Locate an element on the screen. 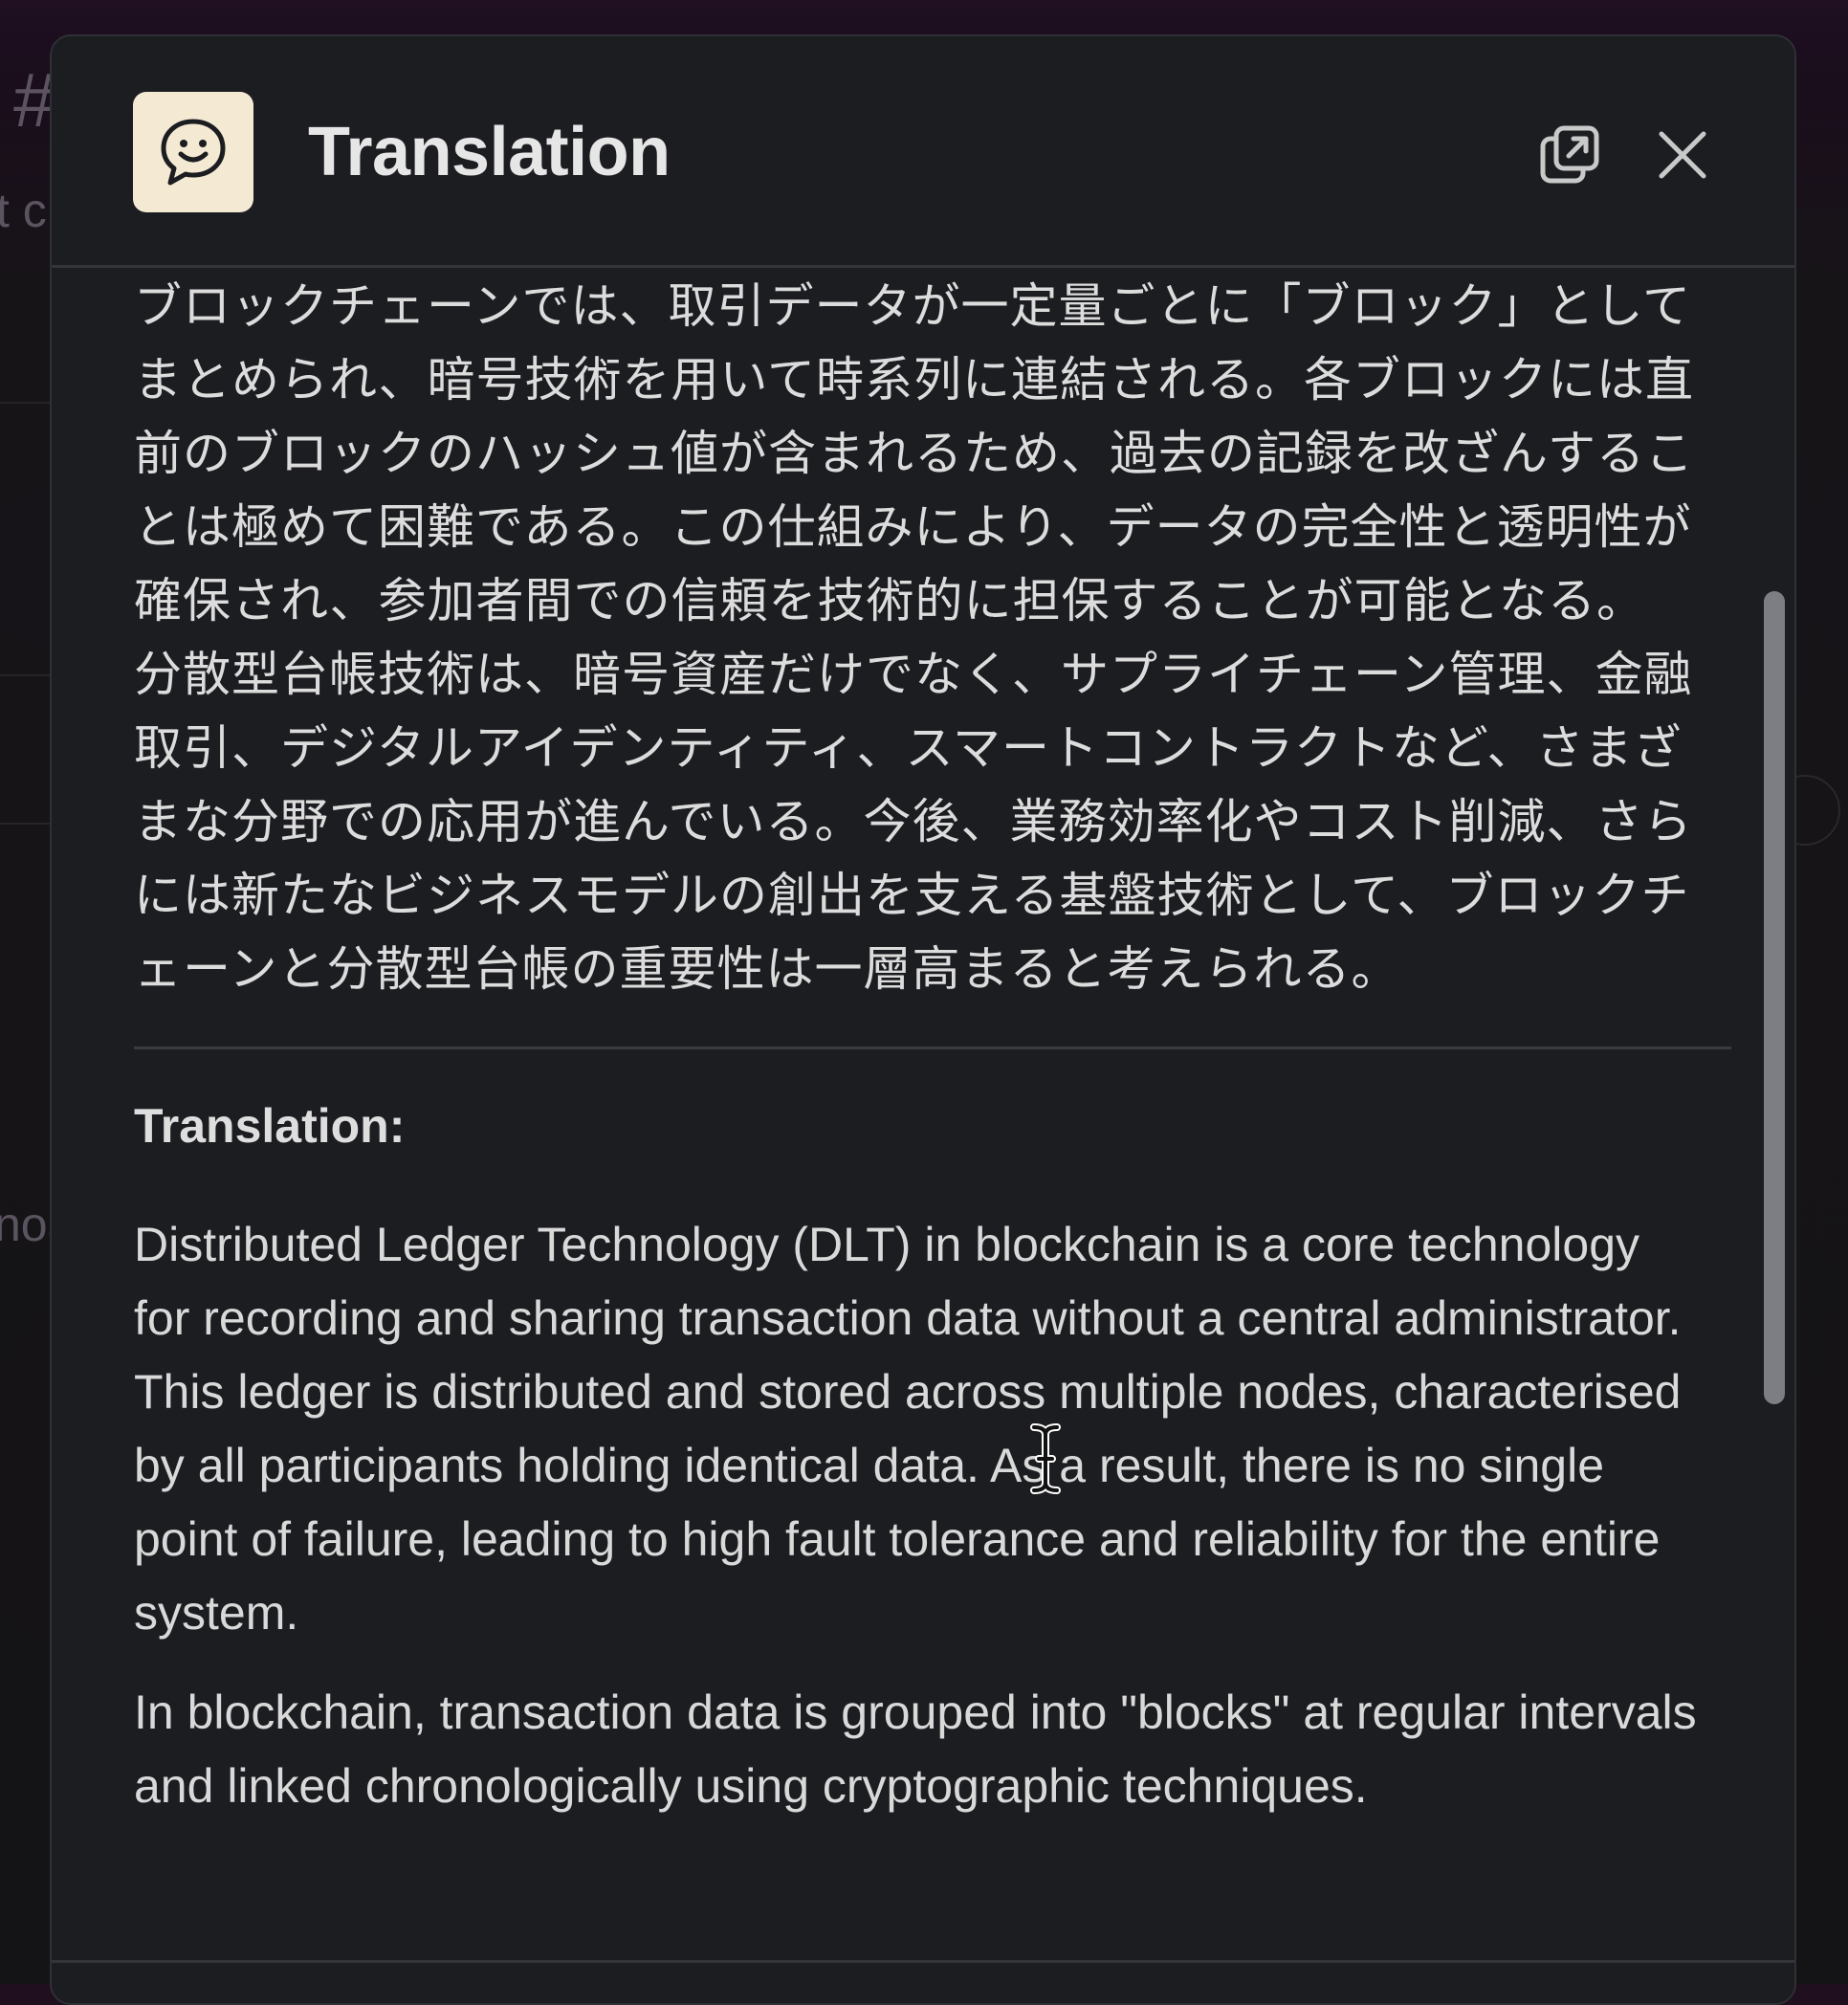 Image resolution: width=1848 pixels, height=2005 pixels. app-icon is located at coordinates (193, 152).